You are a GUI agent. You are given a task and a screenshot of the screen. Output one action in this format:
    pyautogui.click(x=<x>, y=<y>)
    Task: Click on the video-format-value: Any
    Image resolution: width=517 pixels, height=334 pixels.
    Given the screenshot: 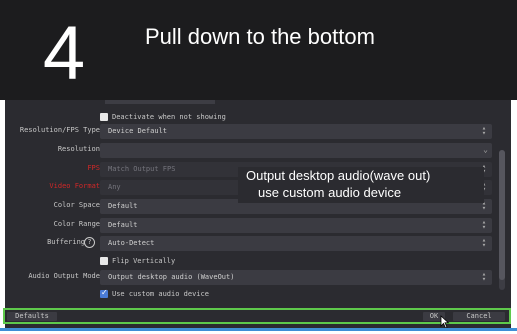 What is the action you would take?
    pyautogui.click(x=114, y=187)
    